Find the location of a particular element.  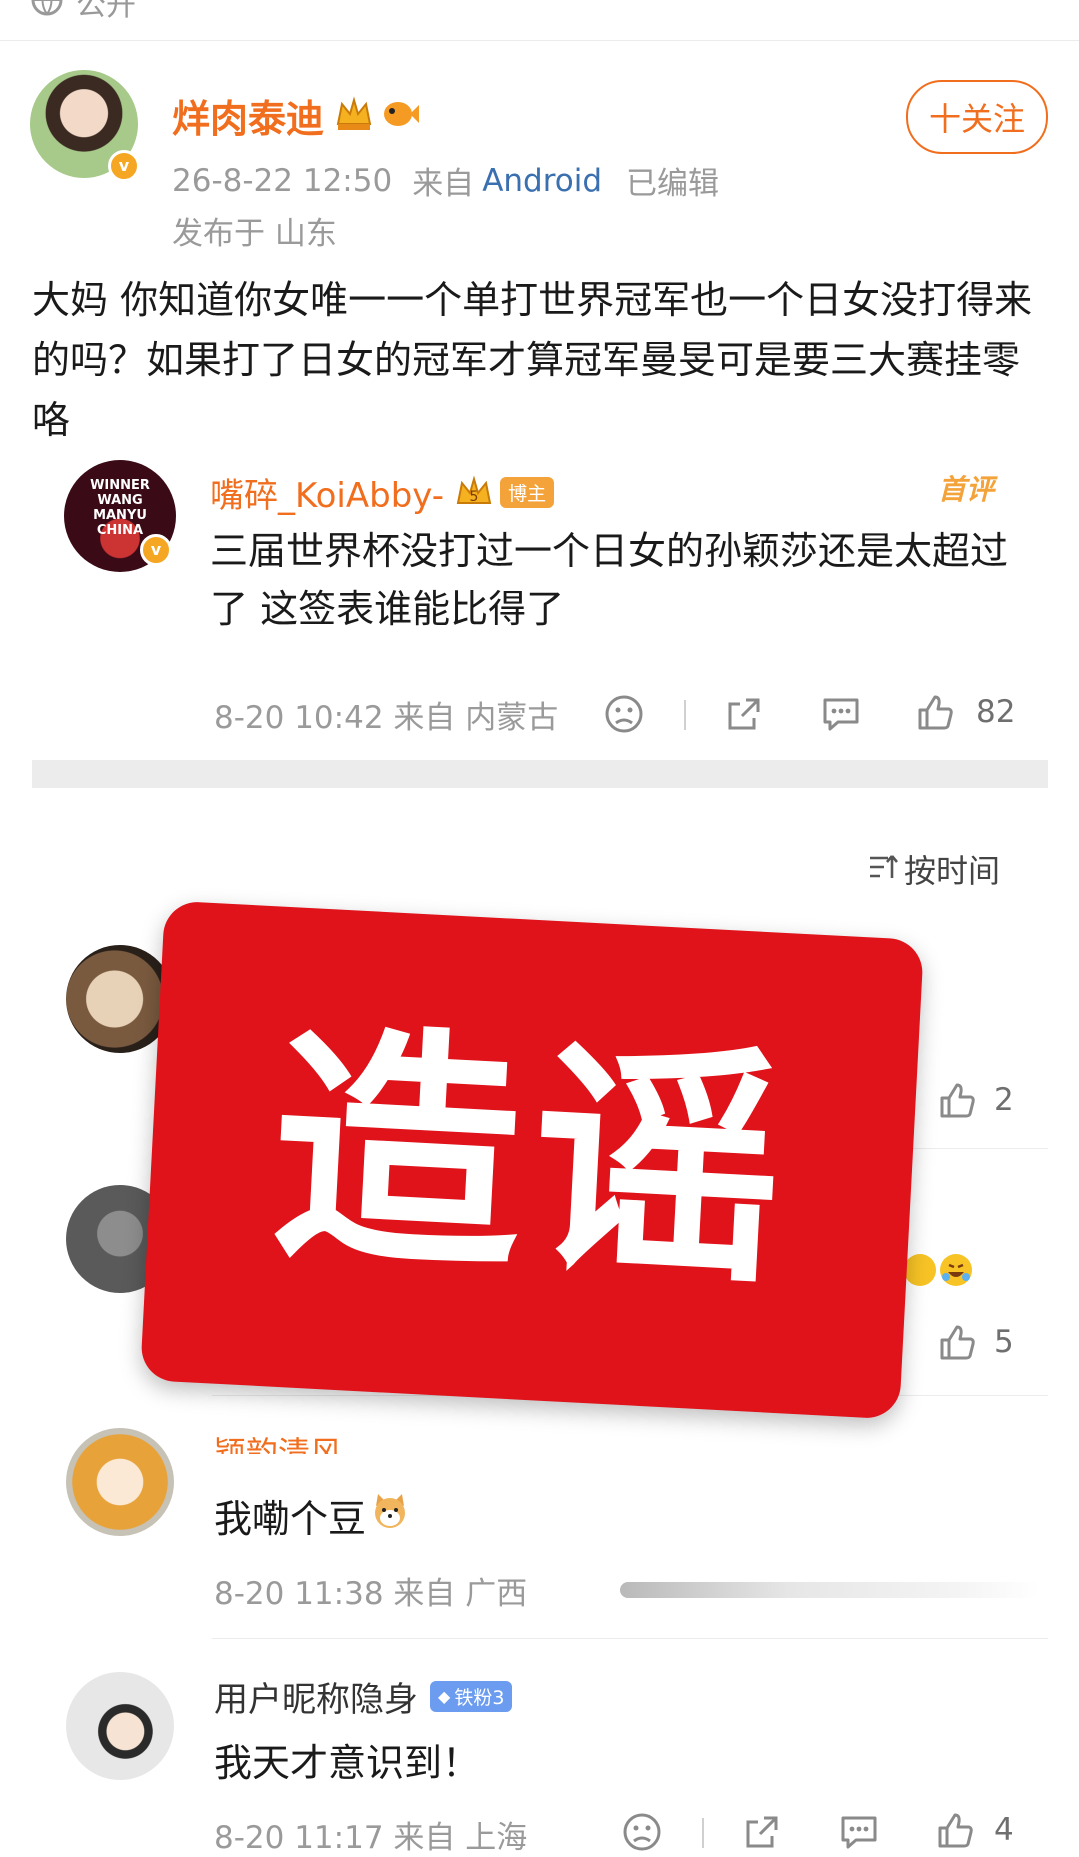

sort-control: 按时间 is located at coordinates (934, 869).